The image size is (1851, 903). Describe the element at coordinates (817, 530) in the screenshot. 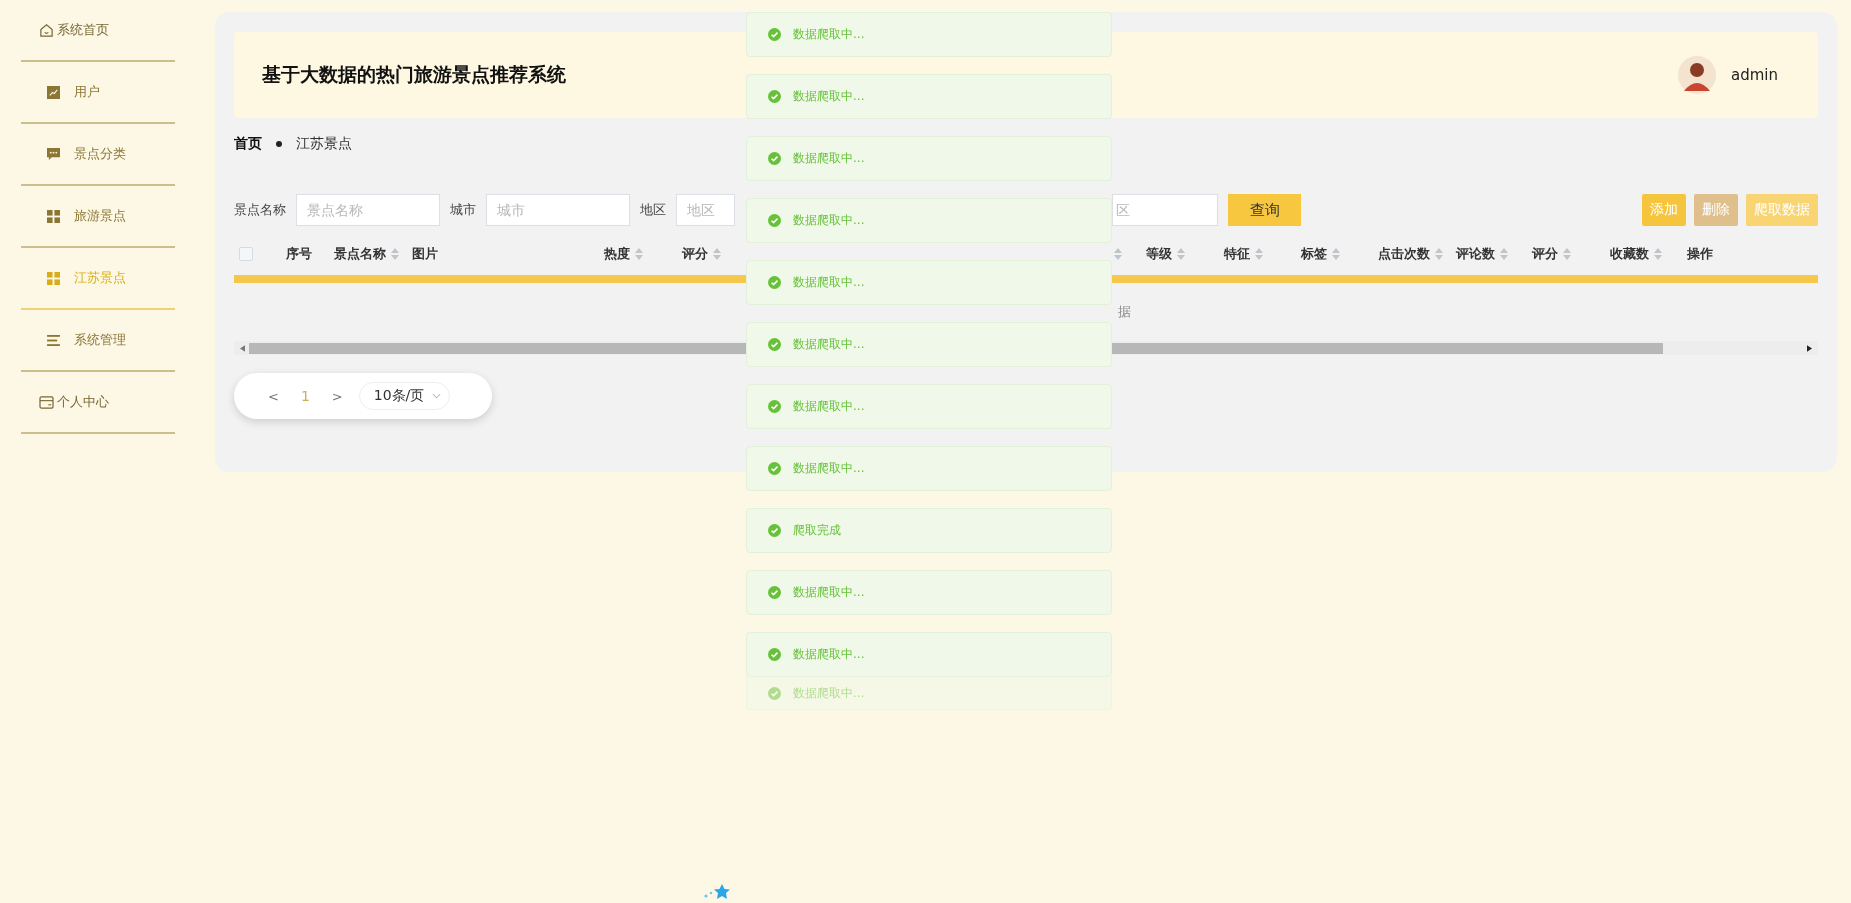

I see `toast-message: 爬取完成` at that location.